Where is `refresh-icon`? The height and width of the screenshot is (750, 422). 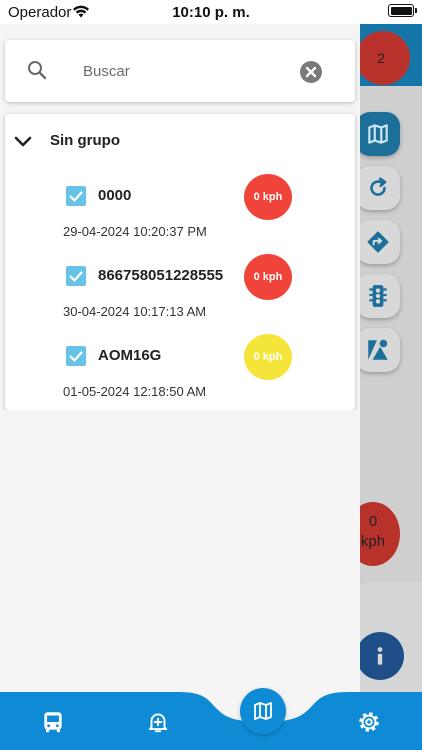
refresh-icon is located at coordinates (378, 186).